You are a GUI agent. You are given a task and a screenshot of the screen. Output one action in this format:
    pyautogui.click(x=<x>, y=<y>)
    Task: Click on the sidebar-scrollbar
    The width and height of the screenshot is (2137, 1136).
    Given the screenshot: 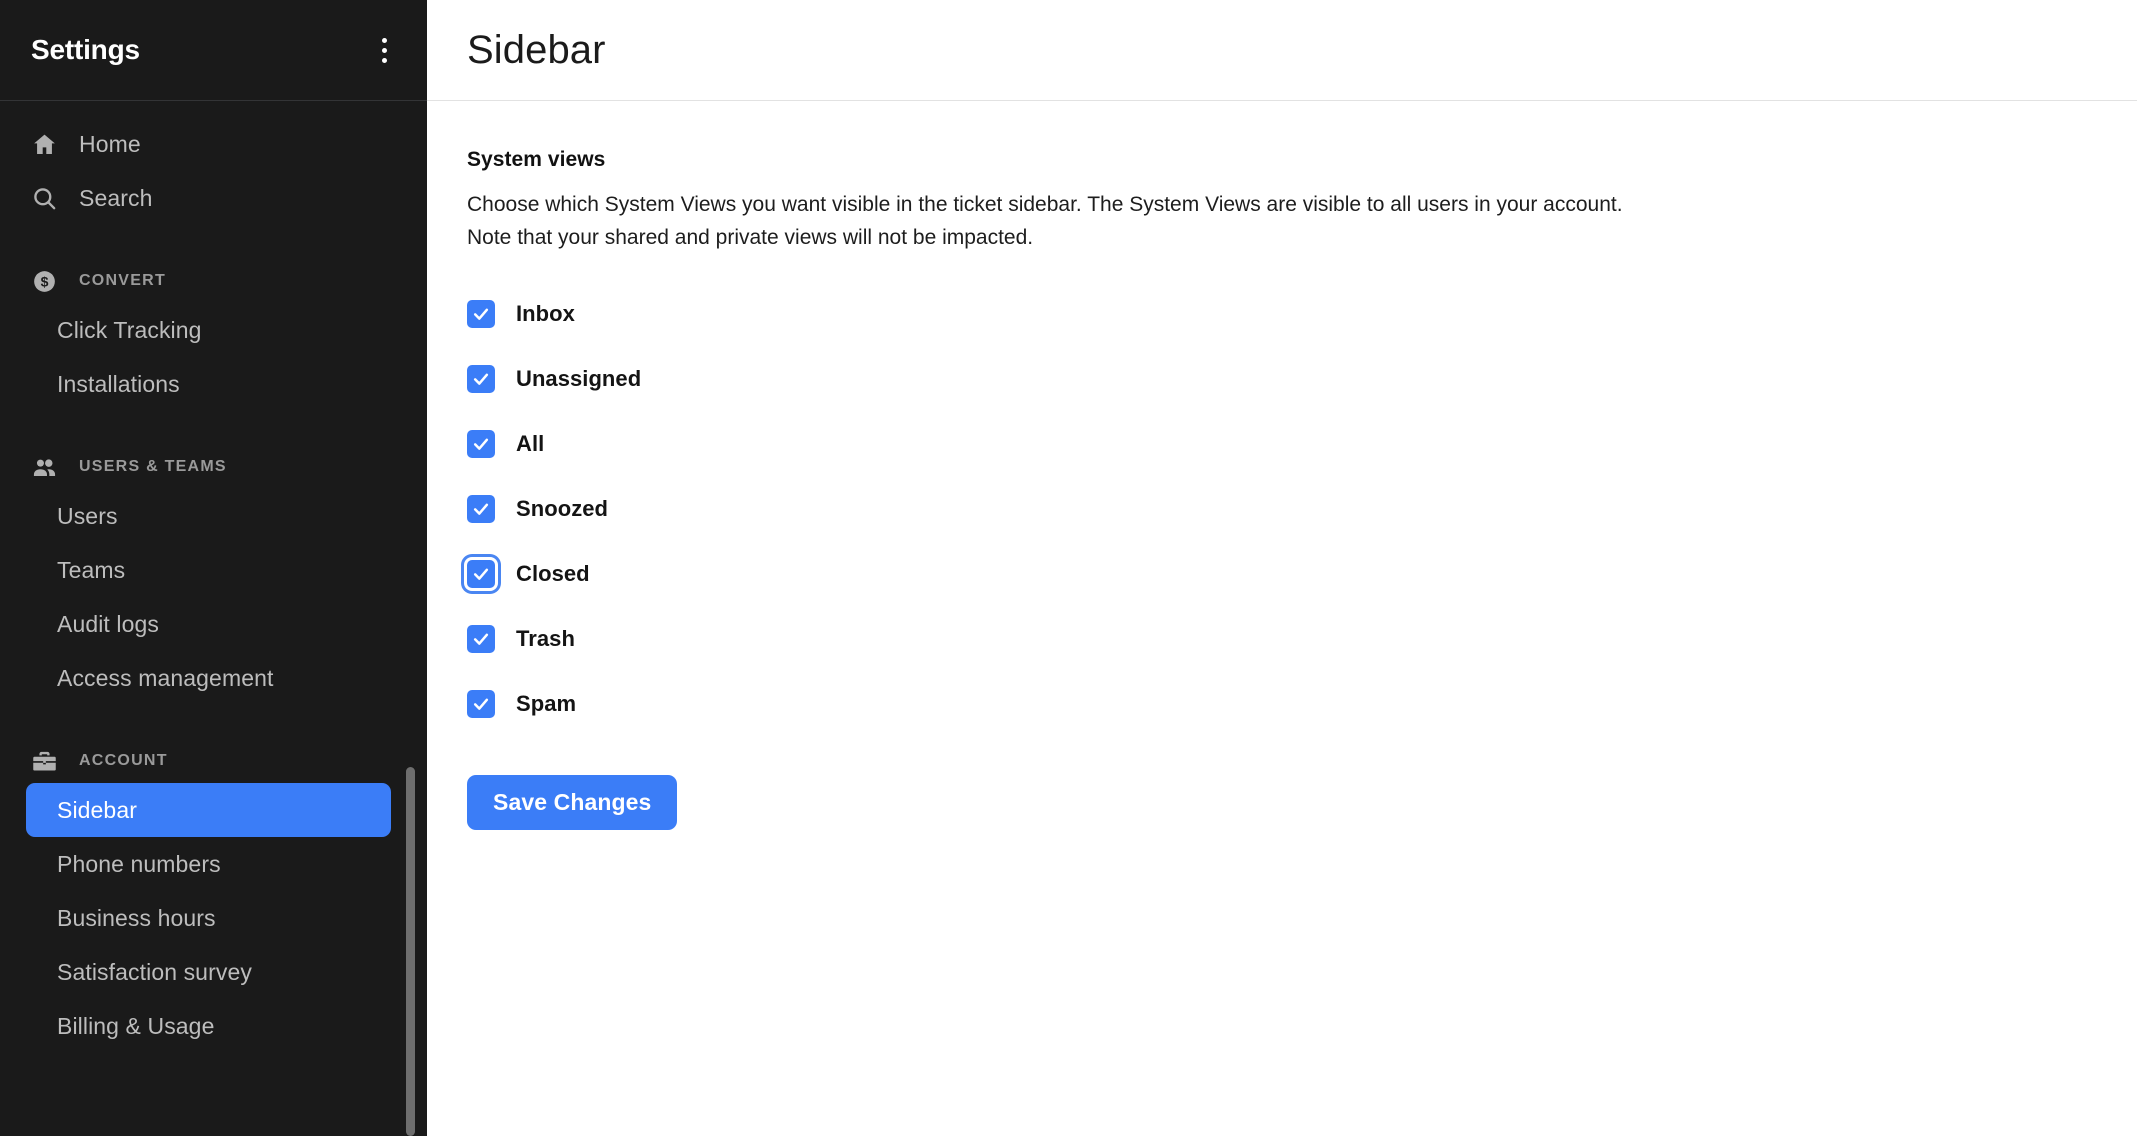 What is the action you would take?
    pyautogui.click(x=410, y=951)
    